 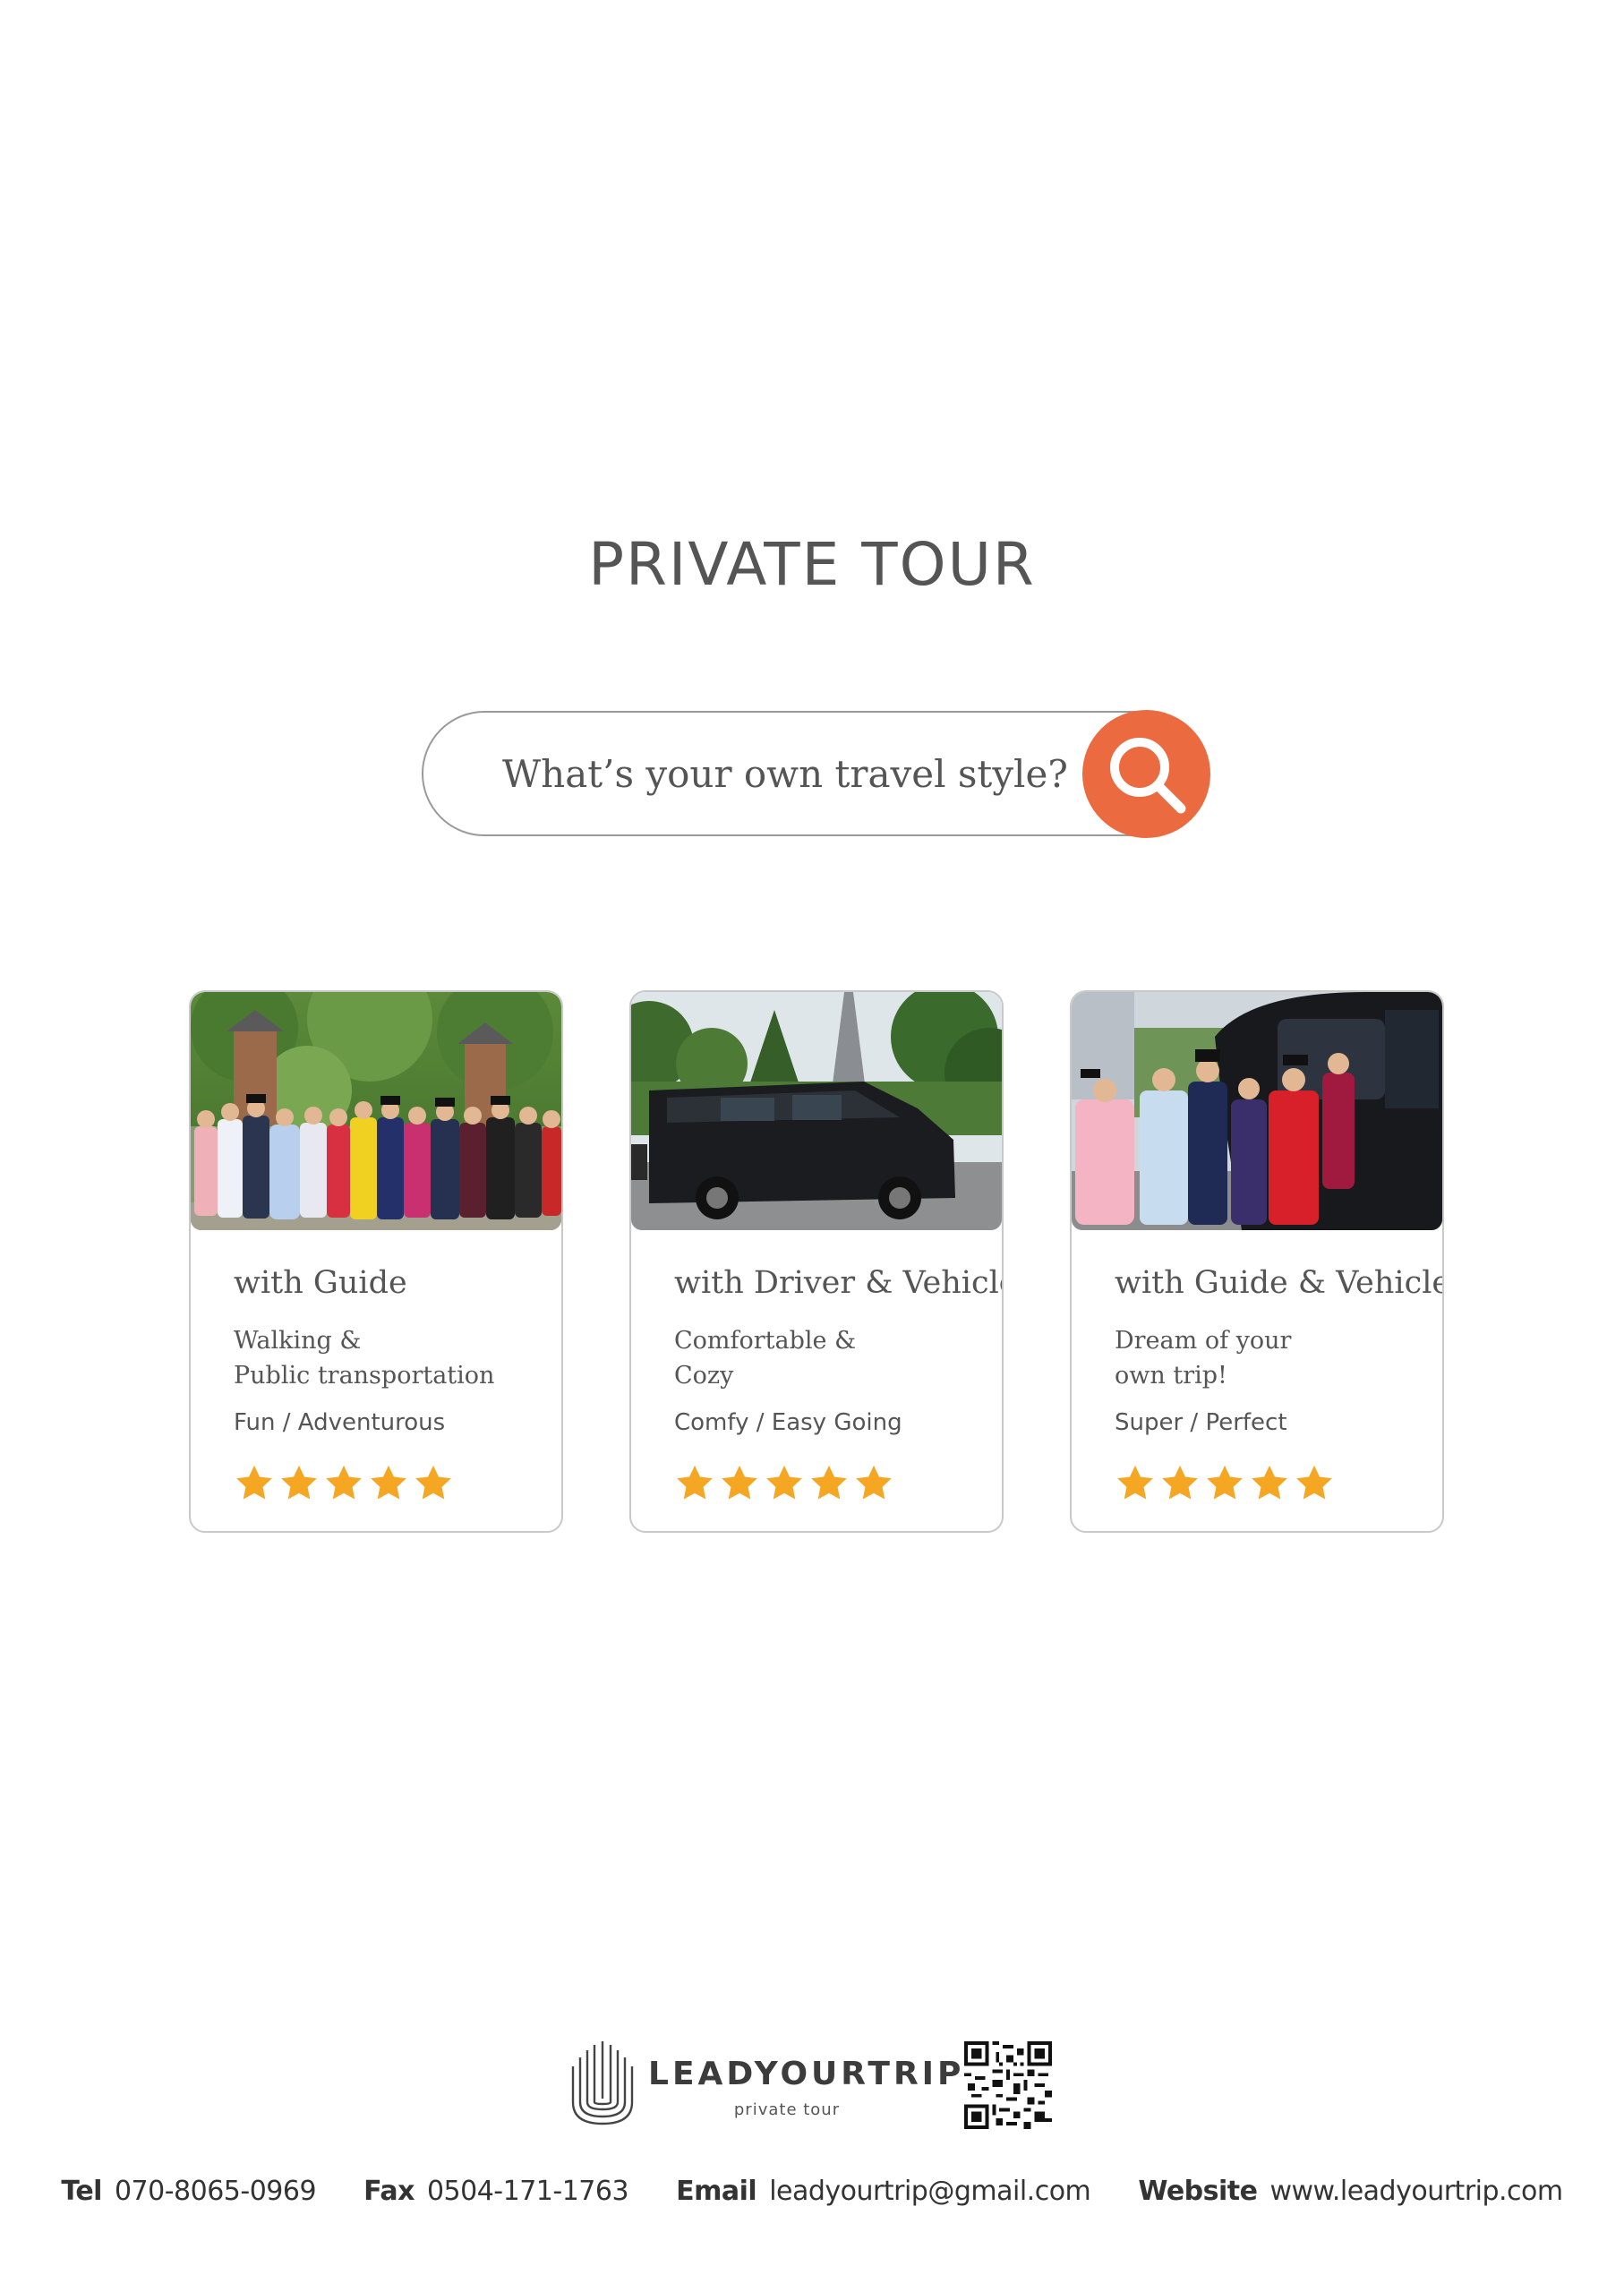 What do you see at coordinates (930, 2191) in the screenshot?
I see `email-link: leadyourtrip@gmail.com` at bounding box center [930, 2191].